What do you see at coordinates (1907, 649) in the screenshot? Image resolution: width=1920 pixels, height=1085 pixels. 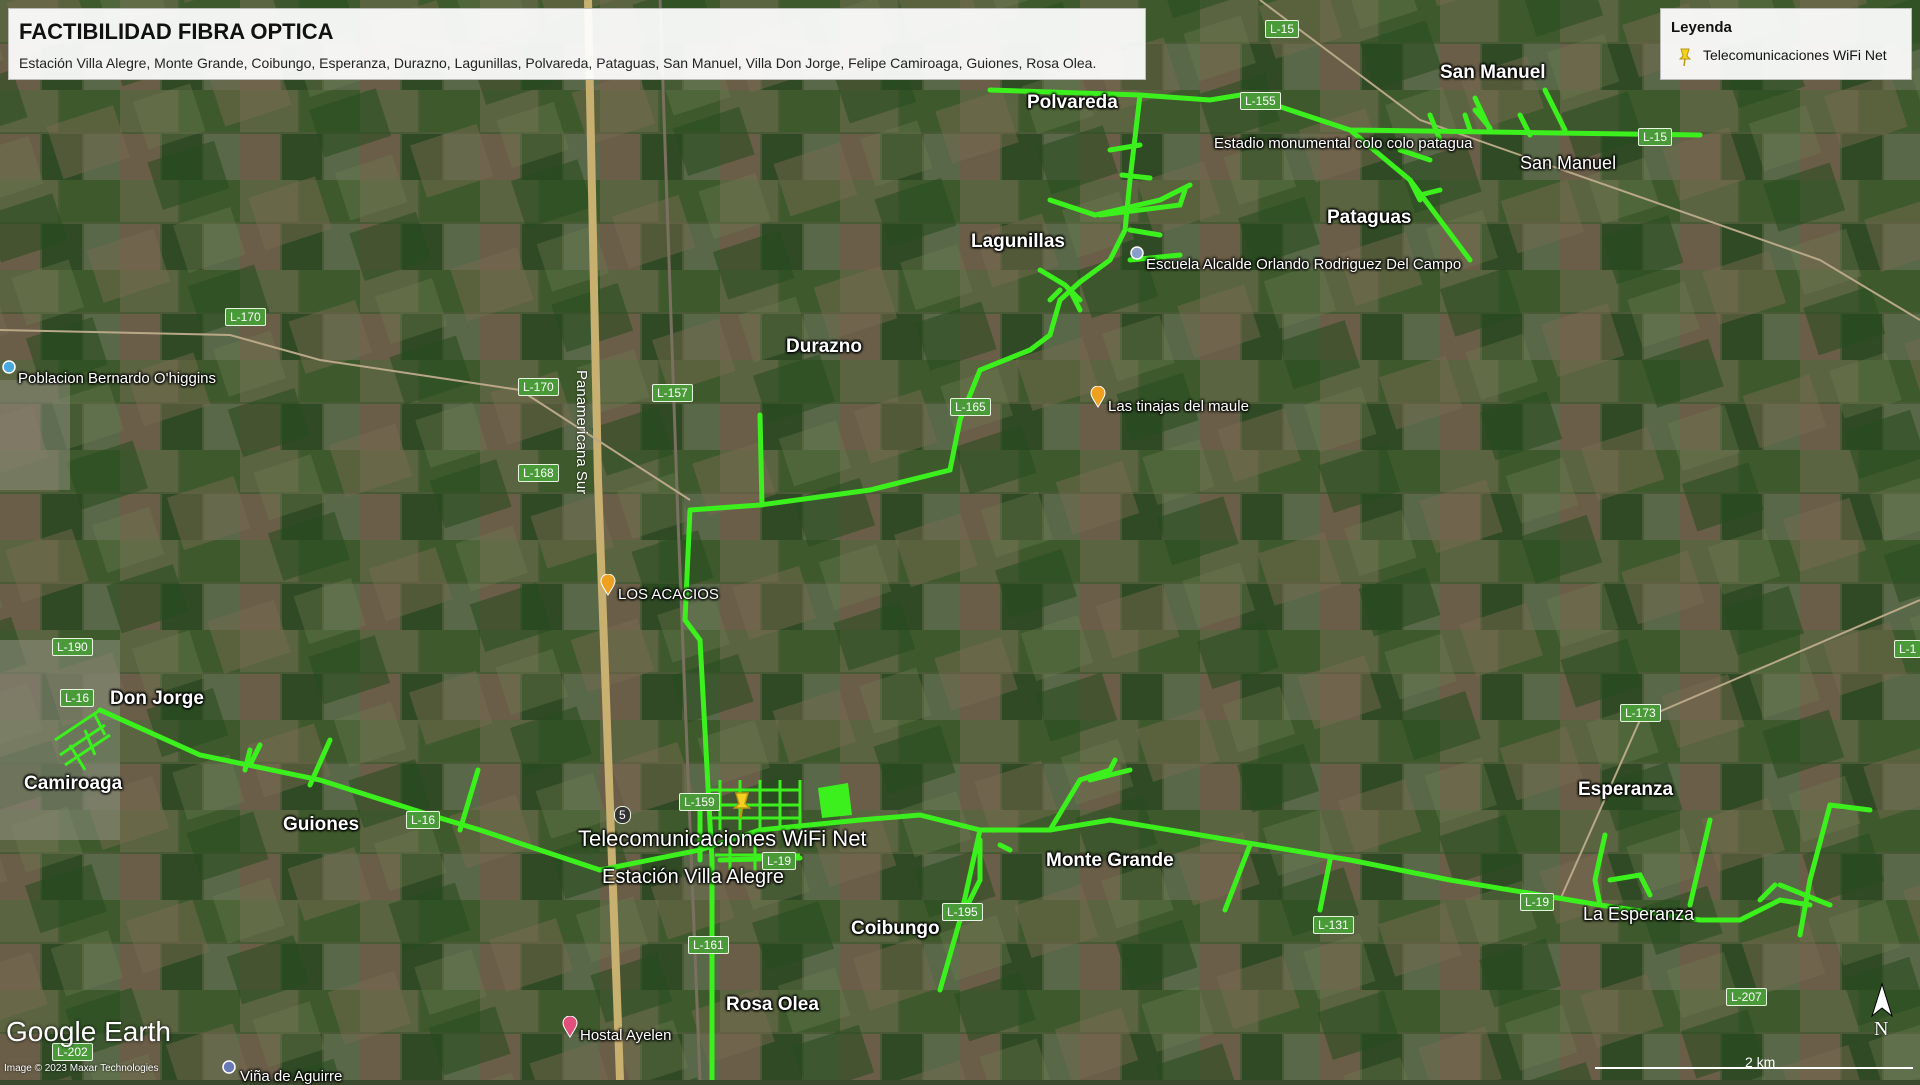 I see `road-badge: L-1` at bounding box center [1907, 649].